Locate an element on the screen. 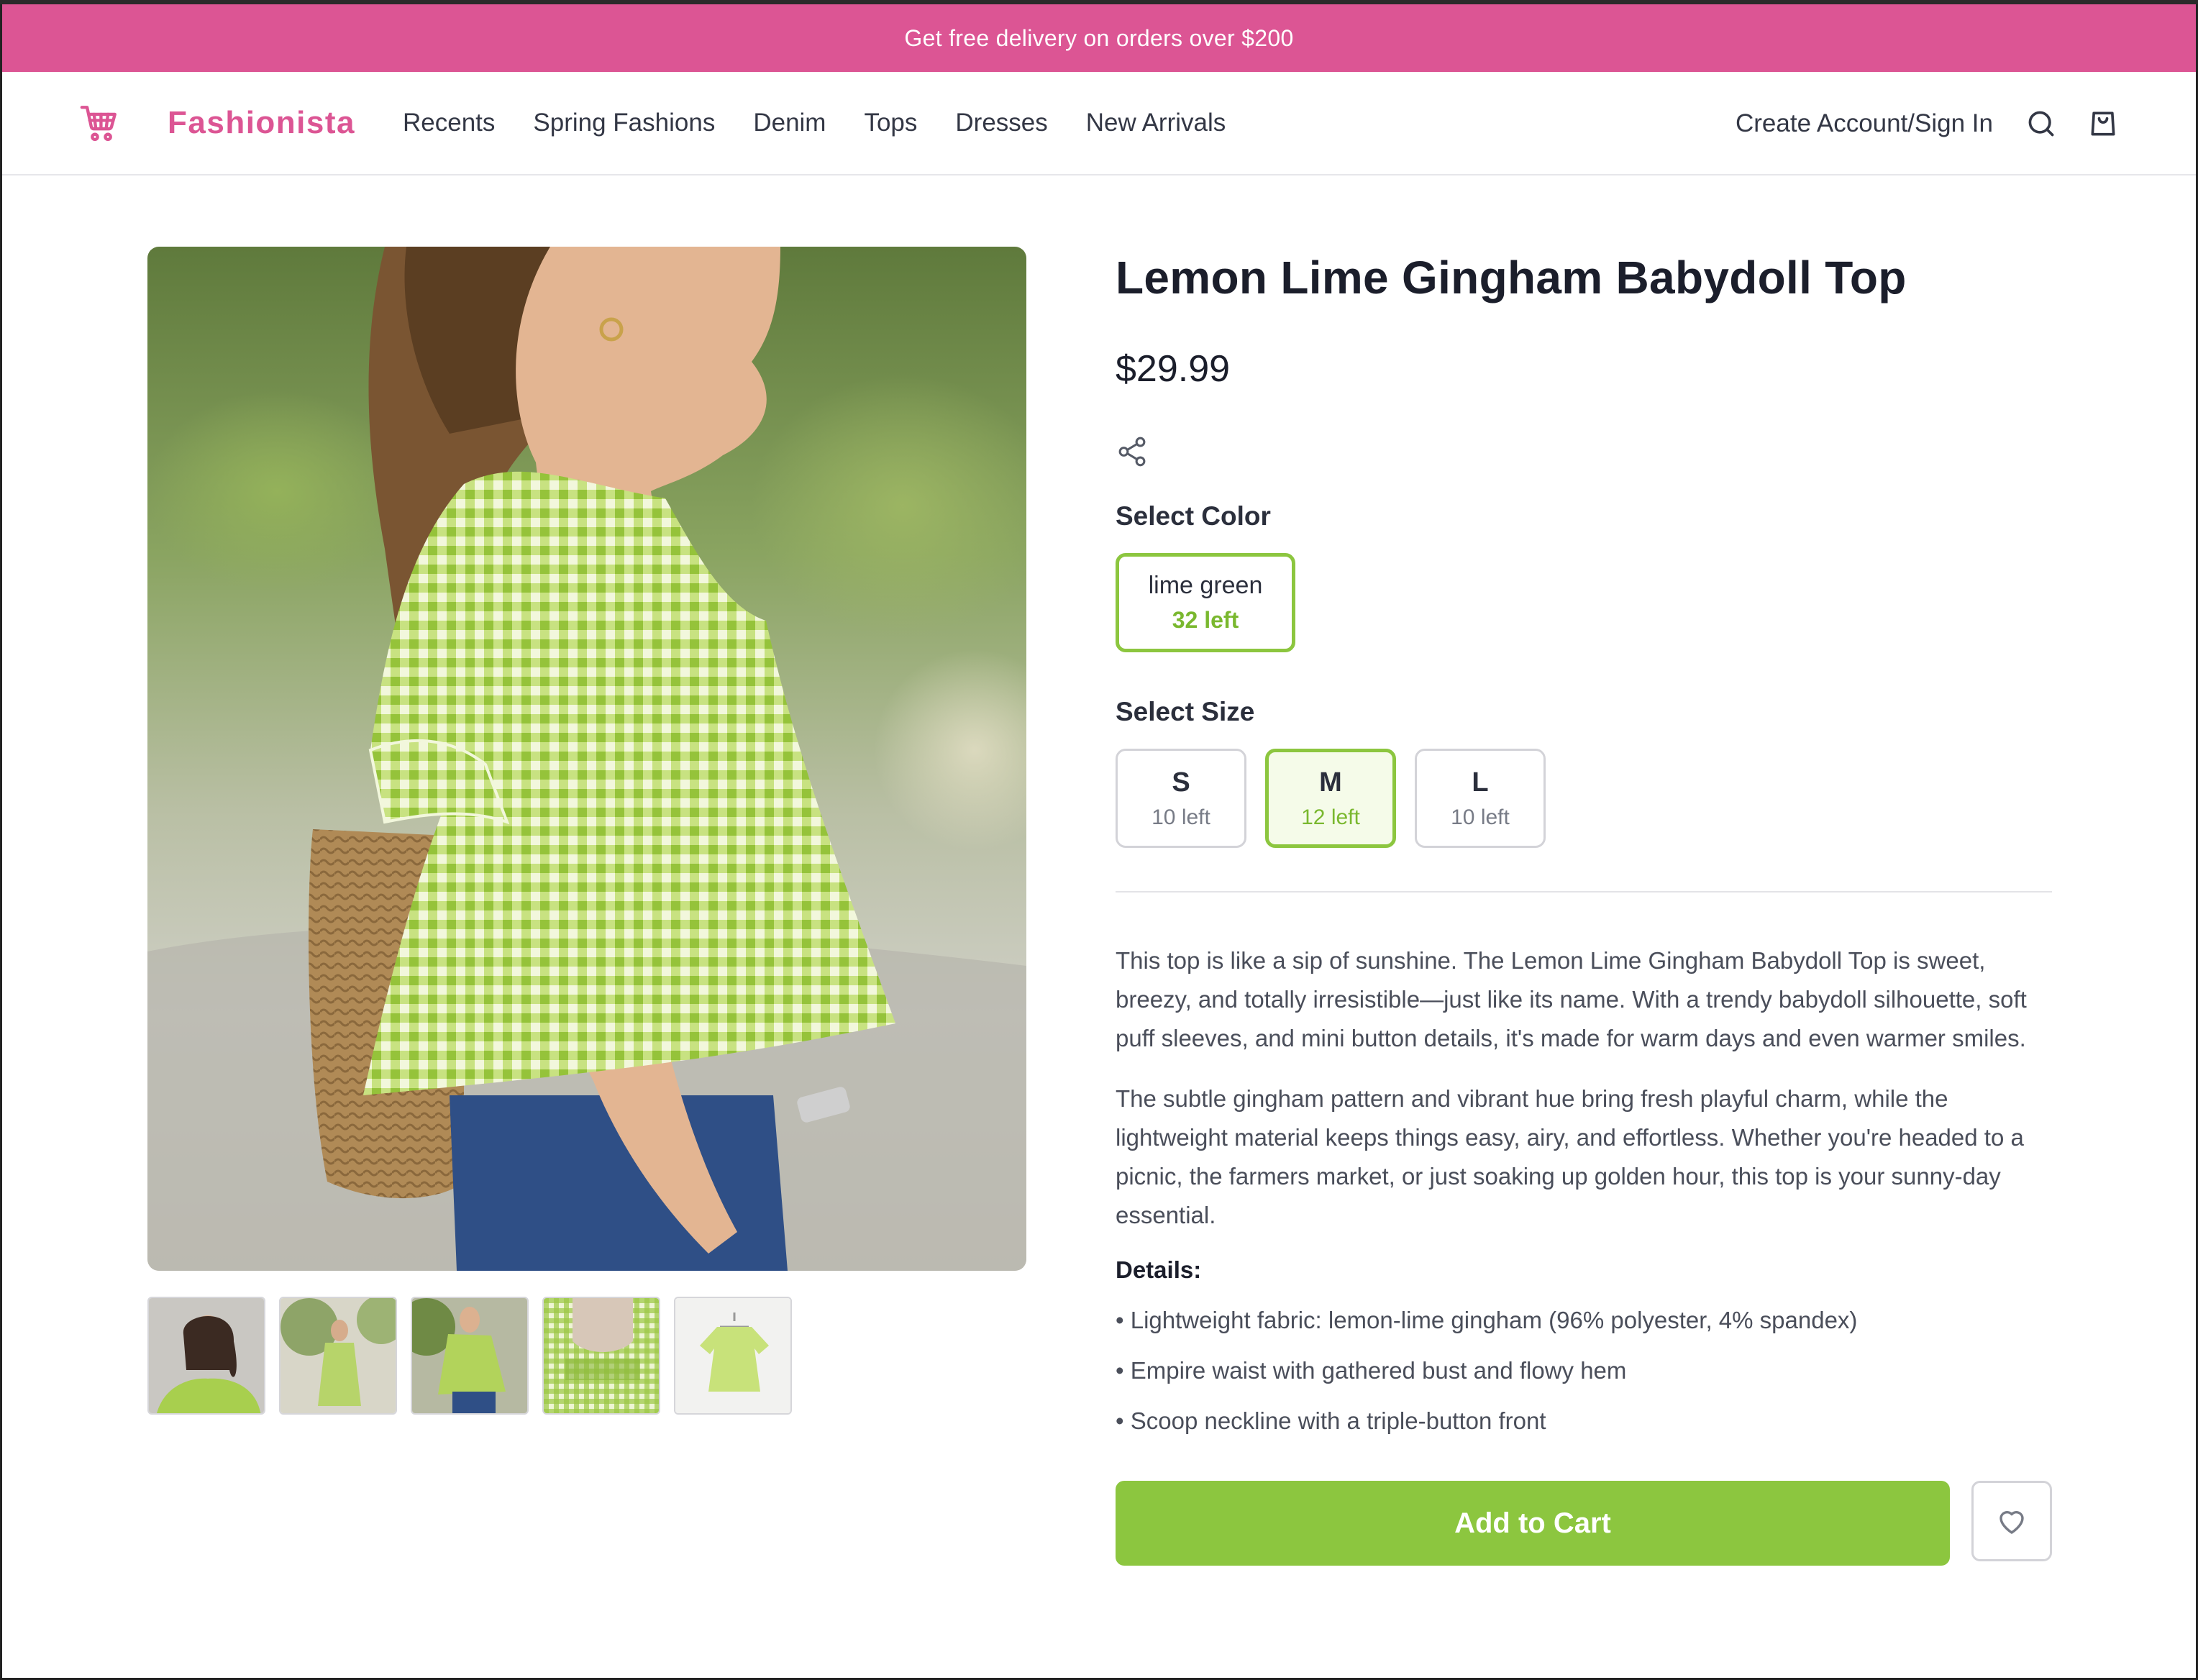  color-stock: 32 left is located at coordinates (1205, 620).